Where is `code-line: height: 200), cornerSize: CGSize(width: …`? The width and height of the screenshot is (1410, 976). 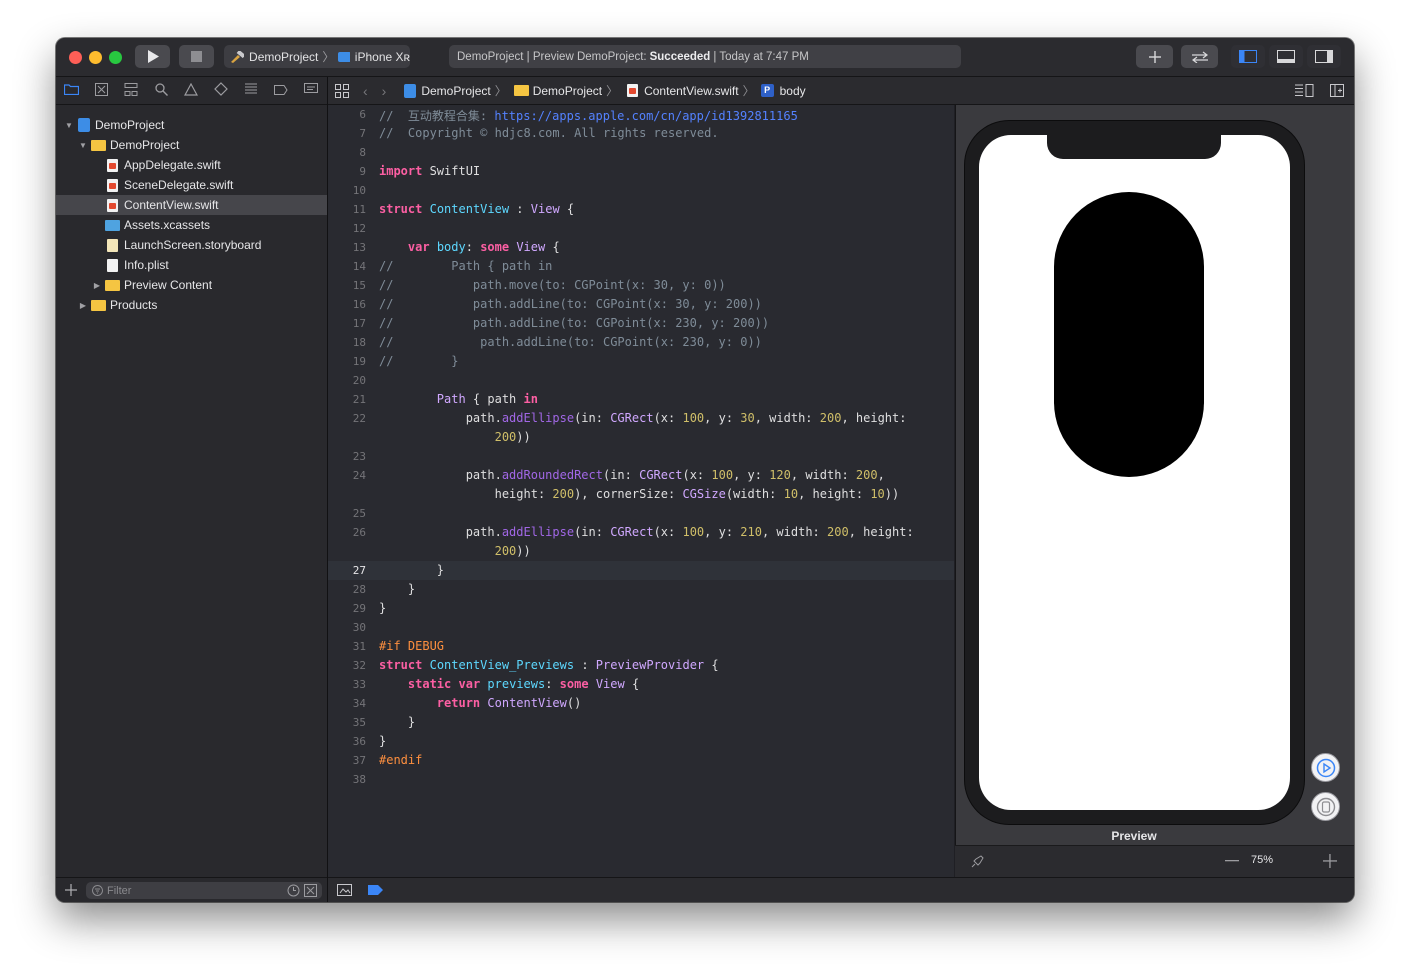 code-line: height: 200), cornerSize: CGSize(width: … is located at coordinates (641, 494).